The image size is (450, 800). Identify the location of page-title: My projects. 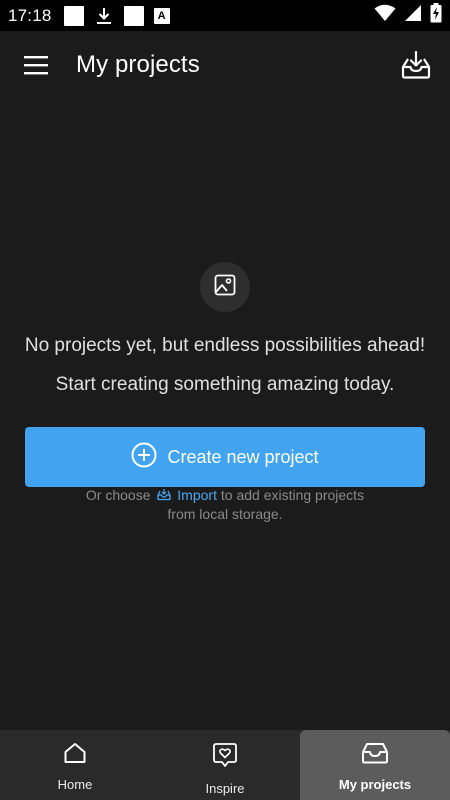
(138, 64).